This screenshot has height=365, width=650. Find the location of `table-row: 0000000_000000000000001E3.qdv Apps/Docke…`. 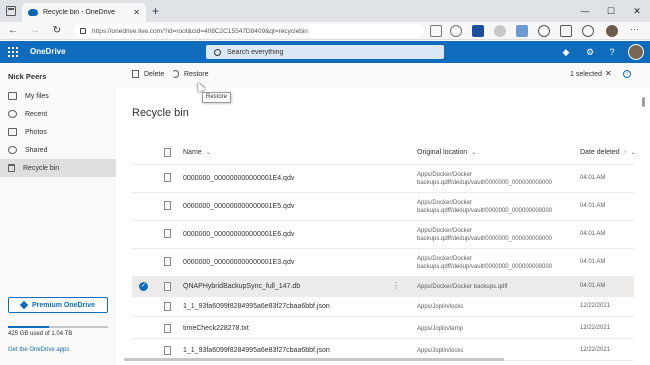

table-row: 0000000_000000000000001E3.qdv Apps/Docke… is located at coordinates (383, 263).